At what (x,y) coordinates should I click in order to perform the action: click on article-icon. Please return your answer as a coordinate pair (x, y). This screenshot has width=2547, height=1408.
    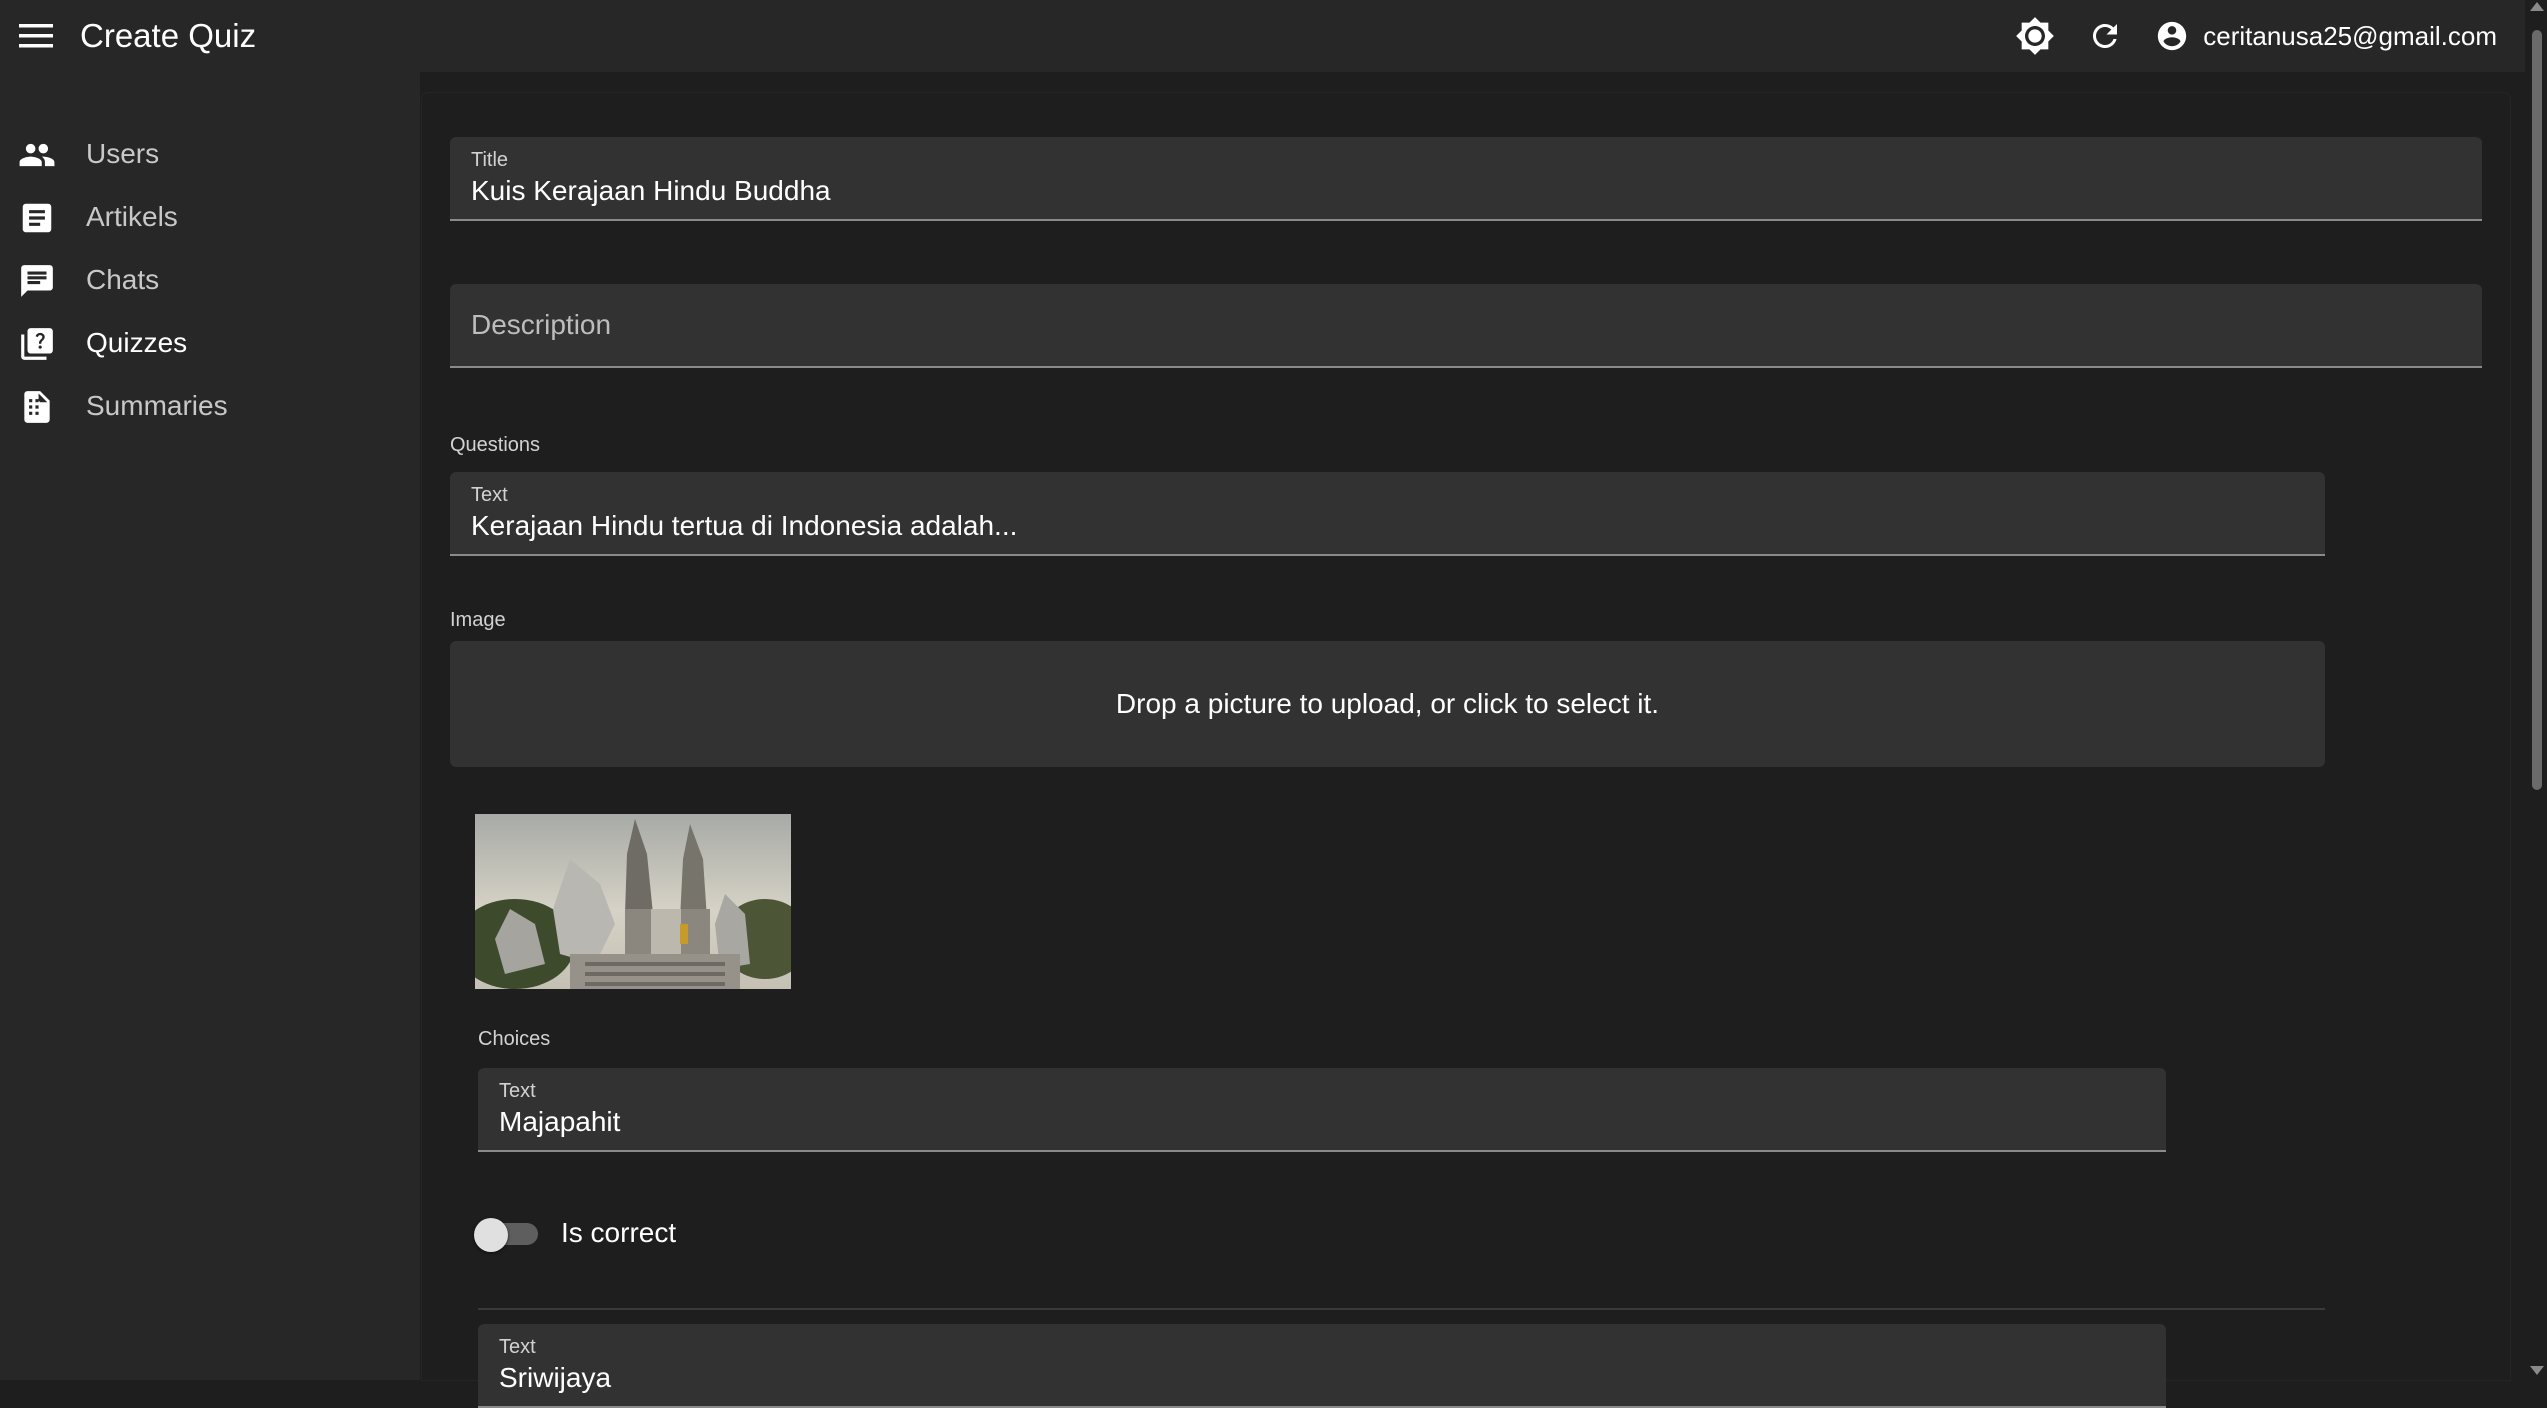
    Looking at the image, I should click on (37, 218).